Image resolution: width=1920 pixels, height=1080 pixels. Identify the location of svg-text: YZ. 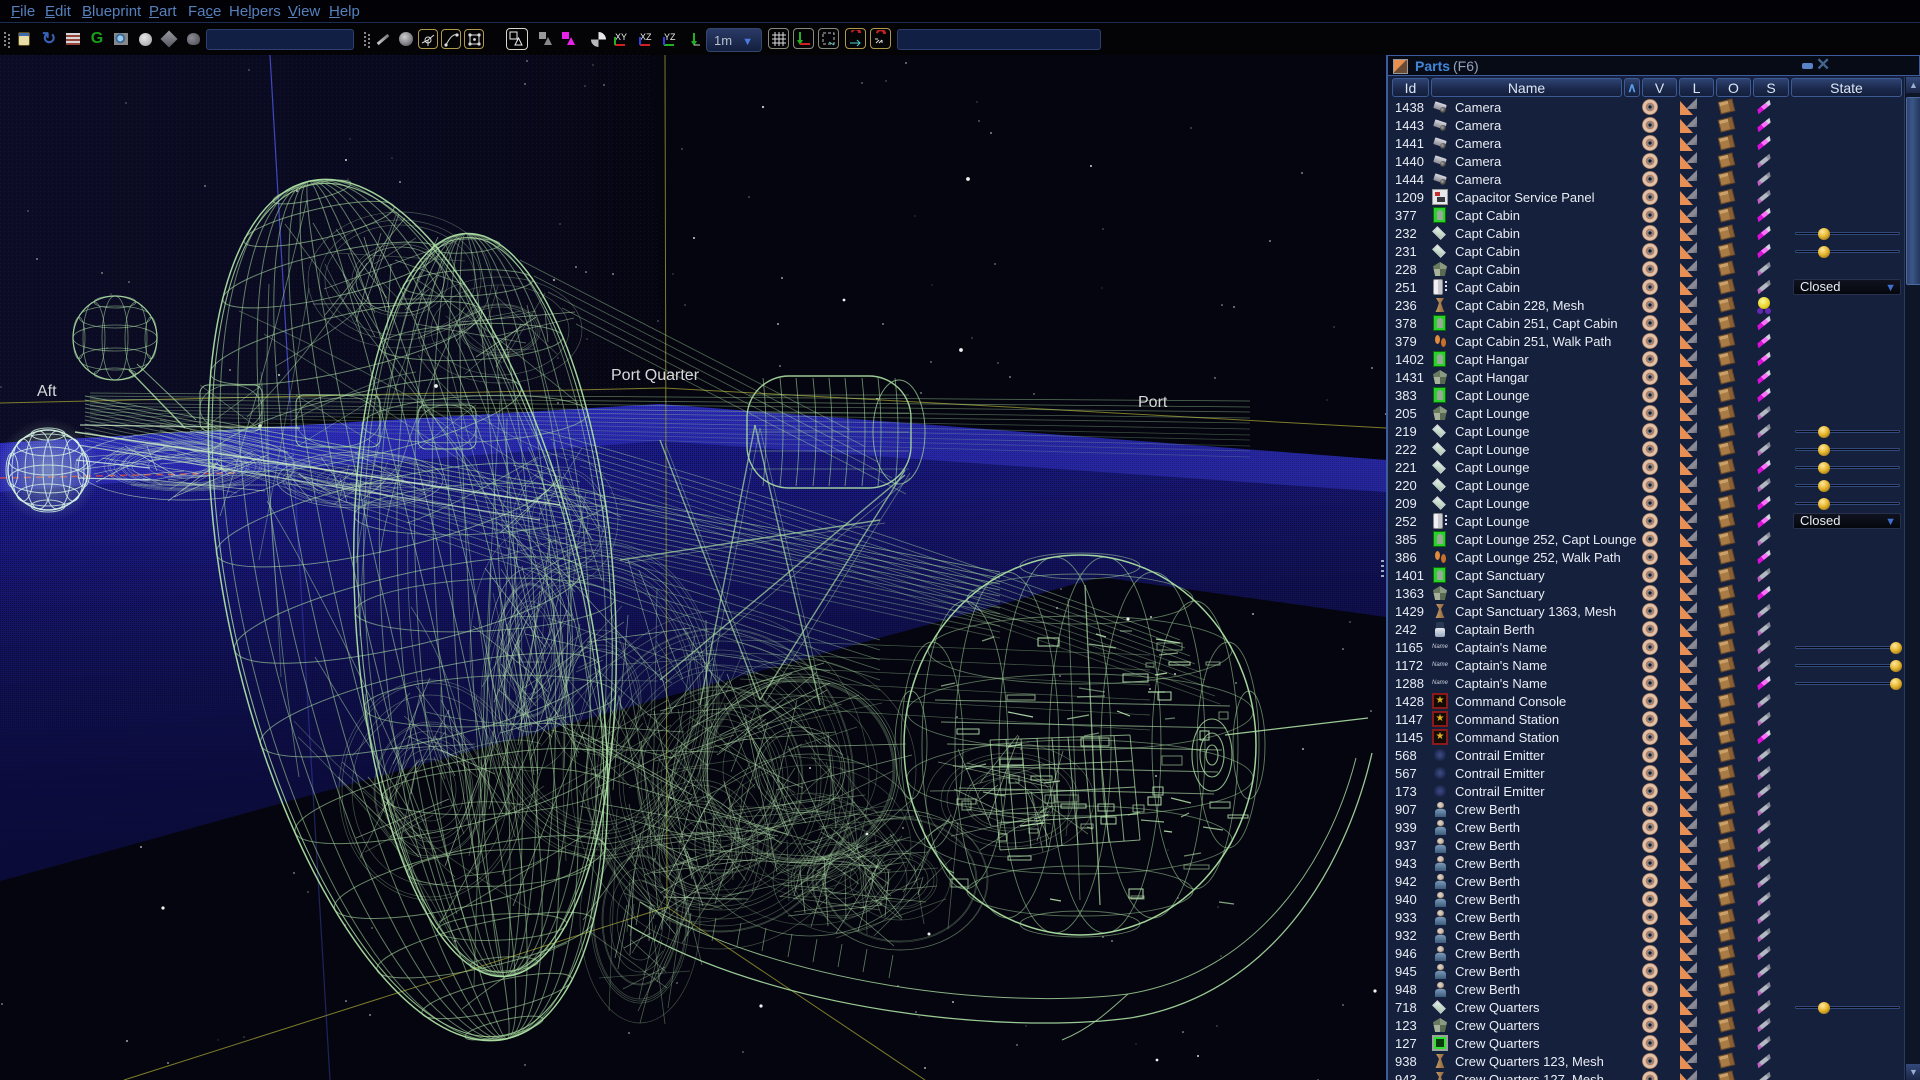
(670, 37).